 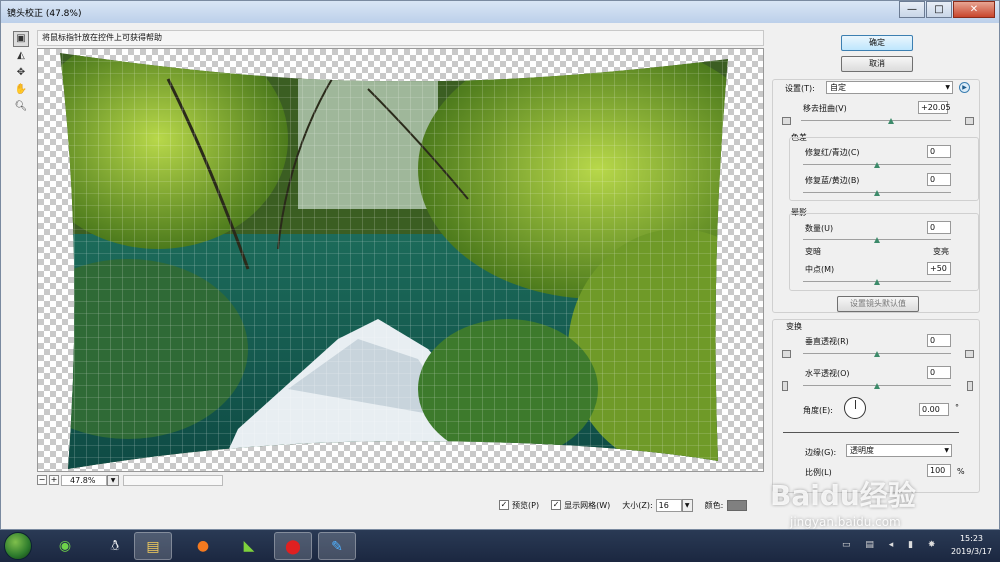 I want to click on preview-options: ✓ 预览(P) ✓ 显示网格(W) 大小(Z): 16 ▼ 颜色:, so click(x=623, y=505).